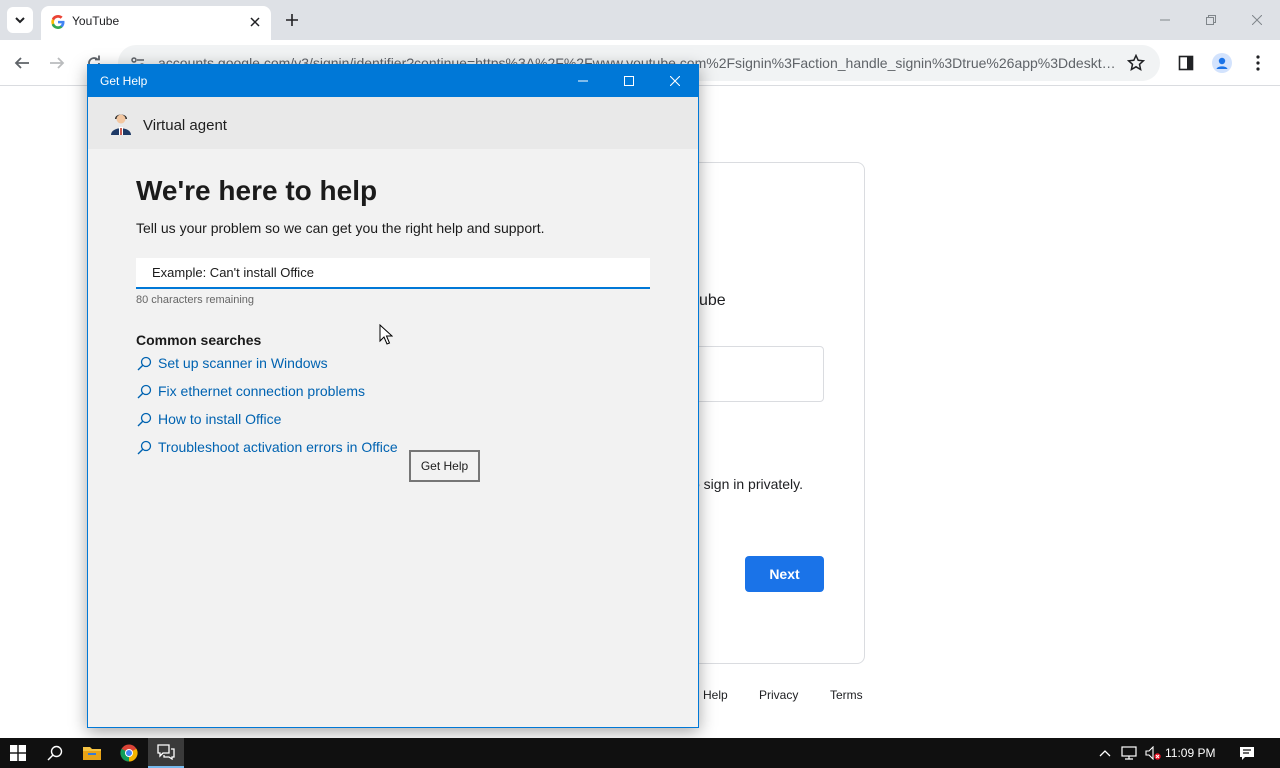  What do you see at coordinates (748, 484) in the screenshot?
I see `guest-mode-note: o sign in privately.` at bounding box center [748, 484].